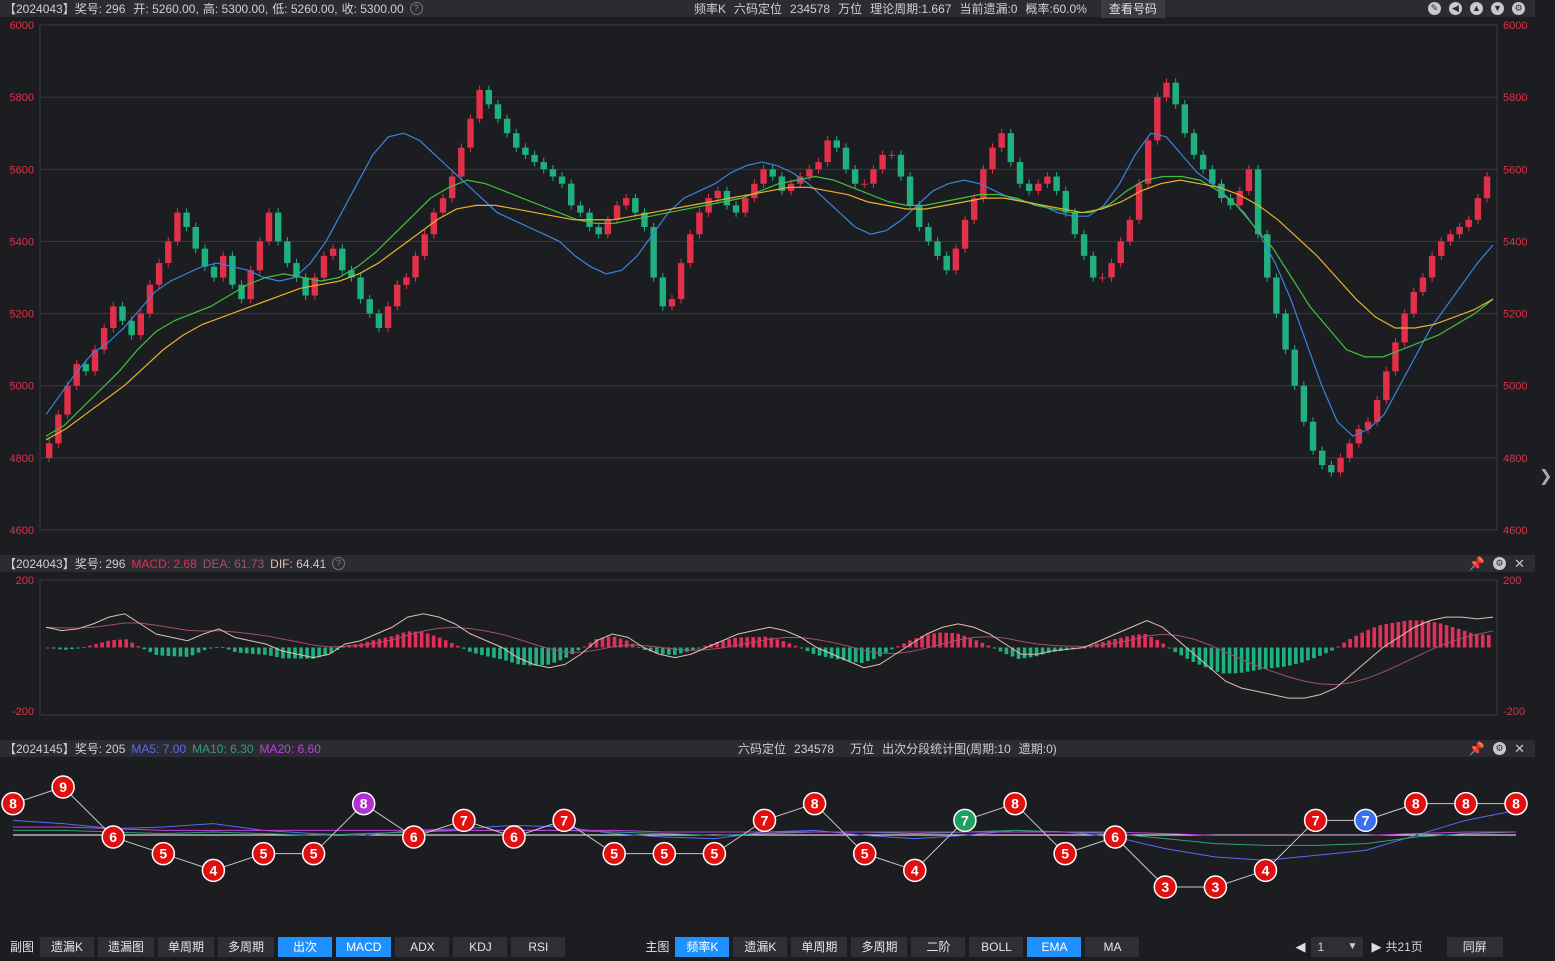 This screenshot has width=1555, height=961. Describe the element at coordinates (1497, 8) in the screenshot. I see `down-icon: ▼` at that location.